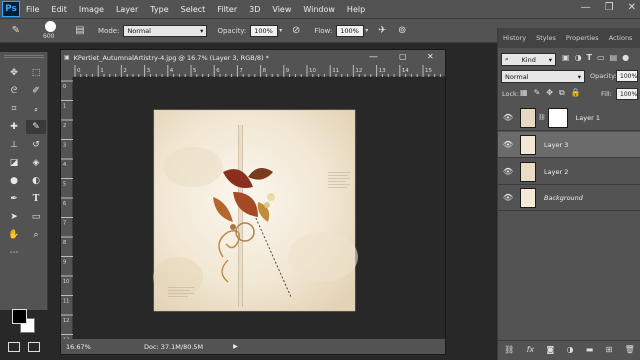 The height and width of the screenshot is (360, 640). Describe the element at coordinates (614, 57) in the screenshot. I see `filter-smart-object-icon: ▤` at that location.